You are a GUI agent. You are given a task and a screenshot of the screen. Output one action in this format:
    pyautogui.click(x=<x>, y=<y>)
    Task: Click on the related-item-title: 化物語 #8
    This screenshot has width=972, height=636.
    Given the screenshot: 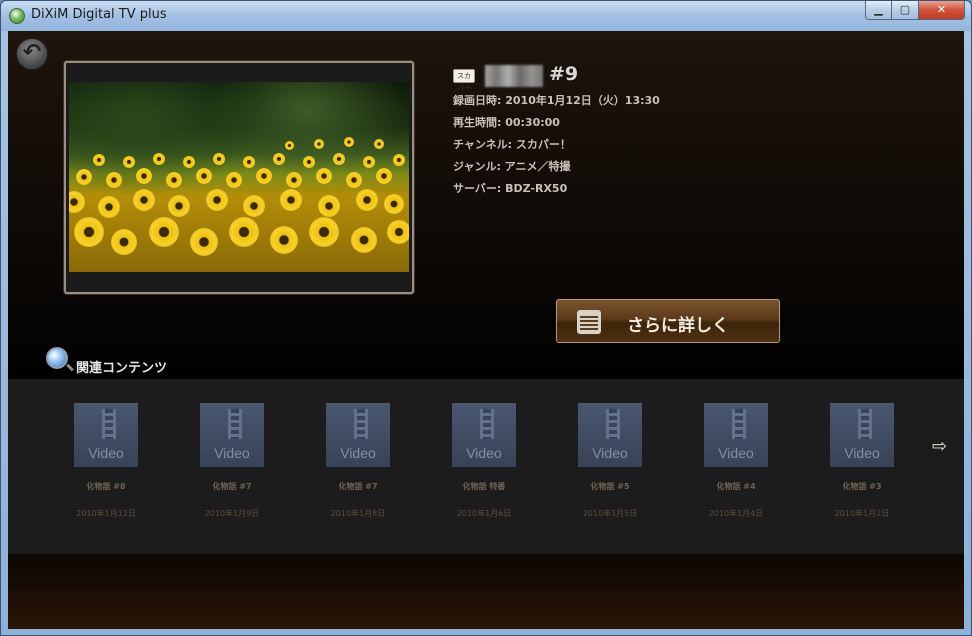 What is the action you would take?
    pyautogui.click(x=106, y=486)
    